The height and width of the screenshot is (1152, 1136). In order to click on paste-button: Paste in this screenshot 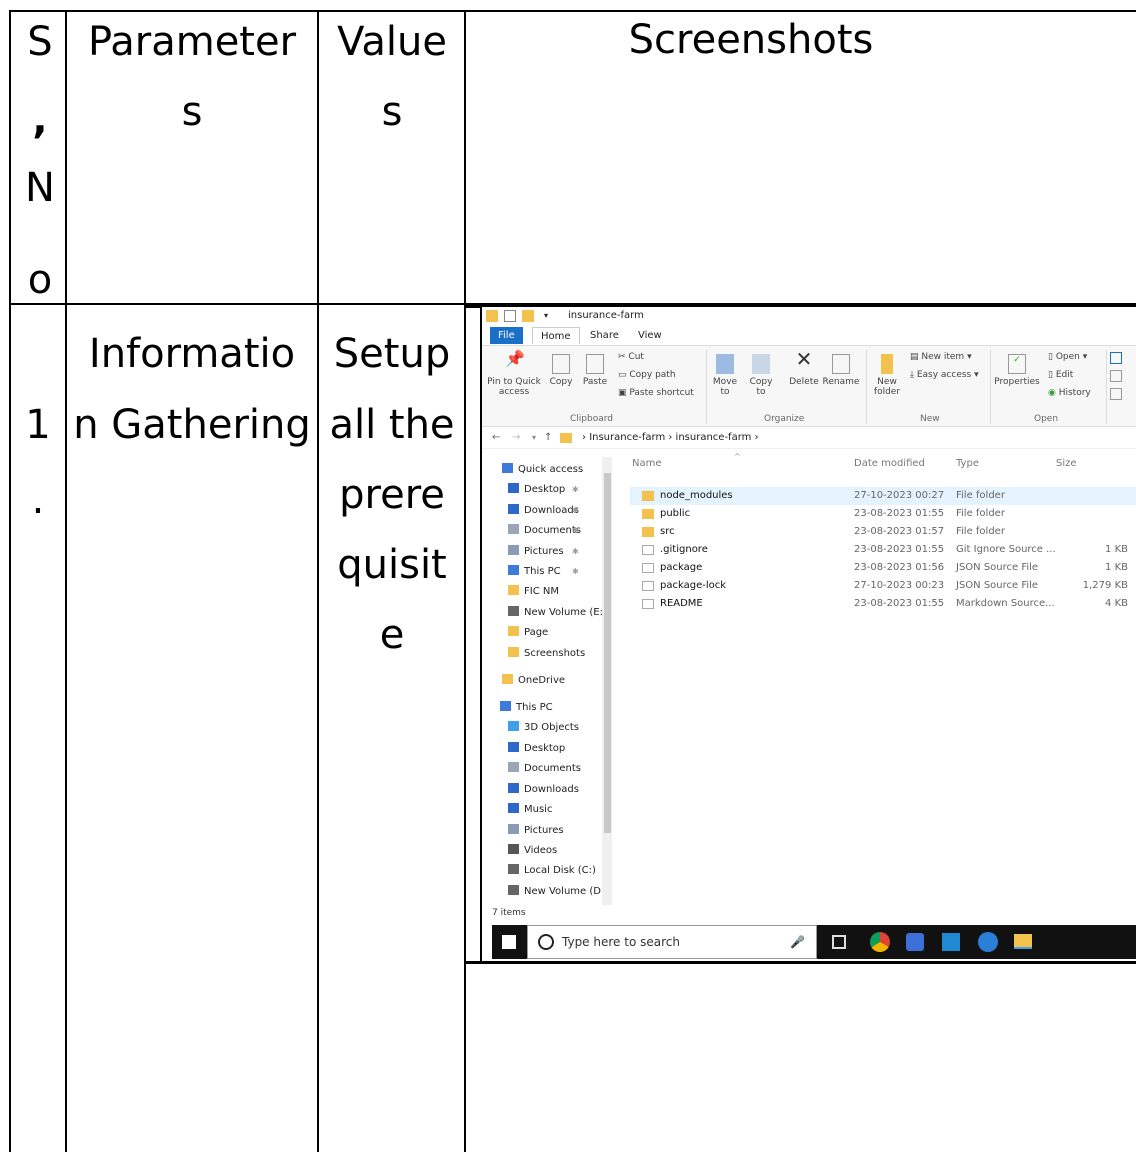, I will do `click(595, 370)`.